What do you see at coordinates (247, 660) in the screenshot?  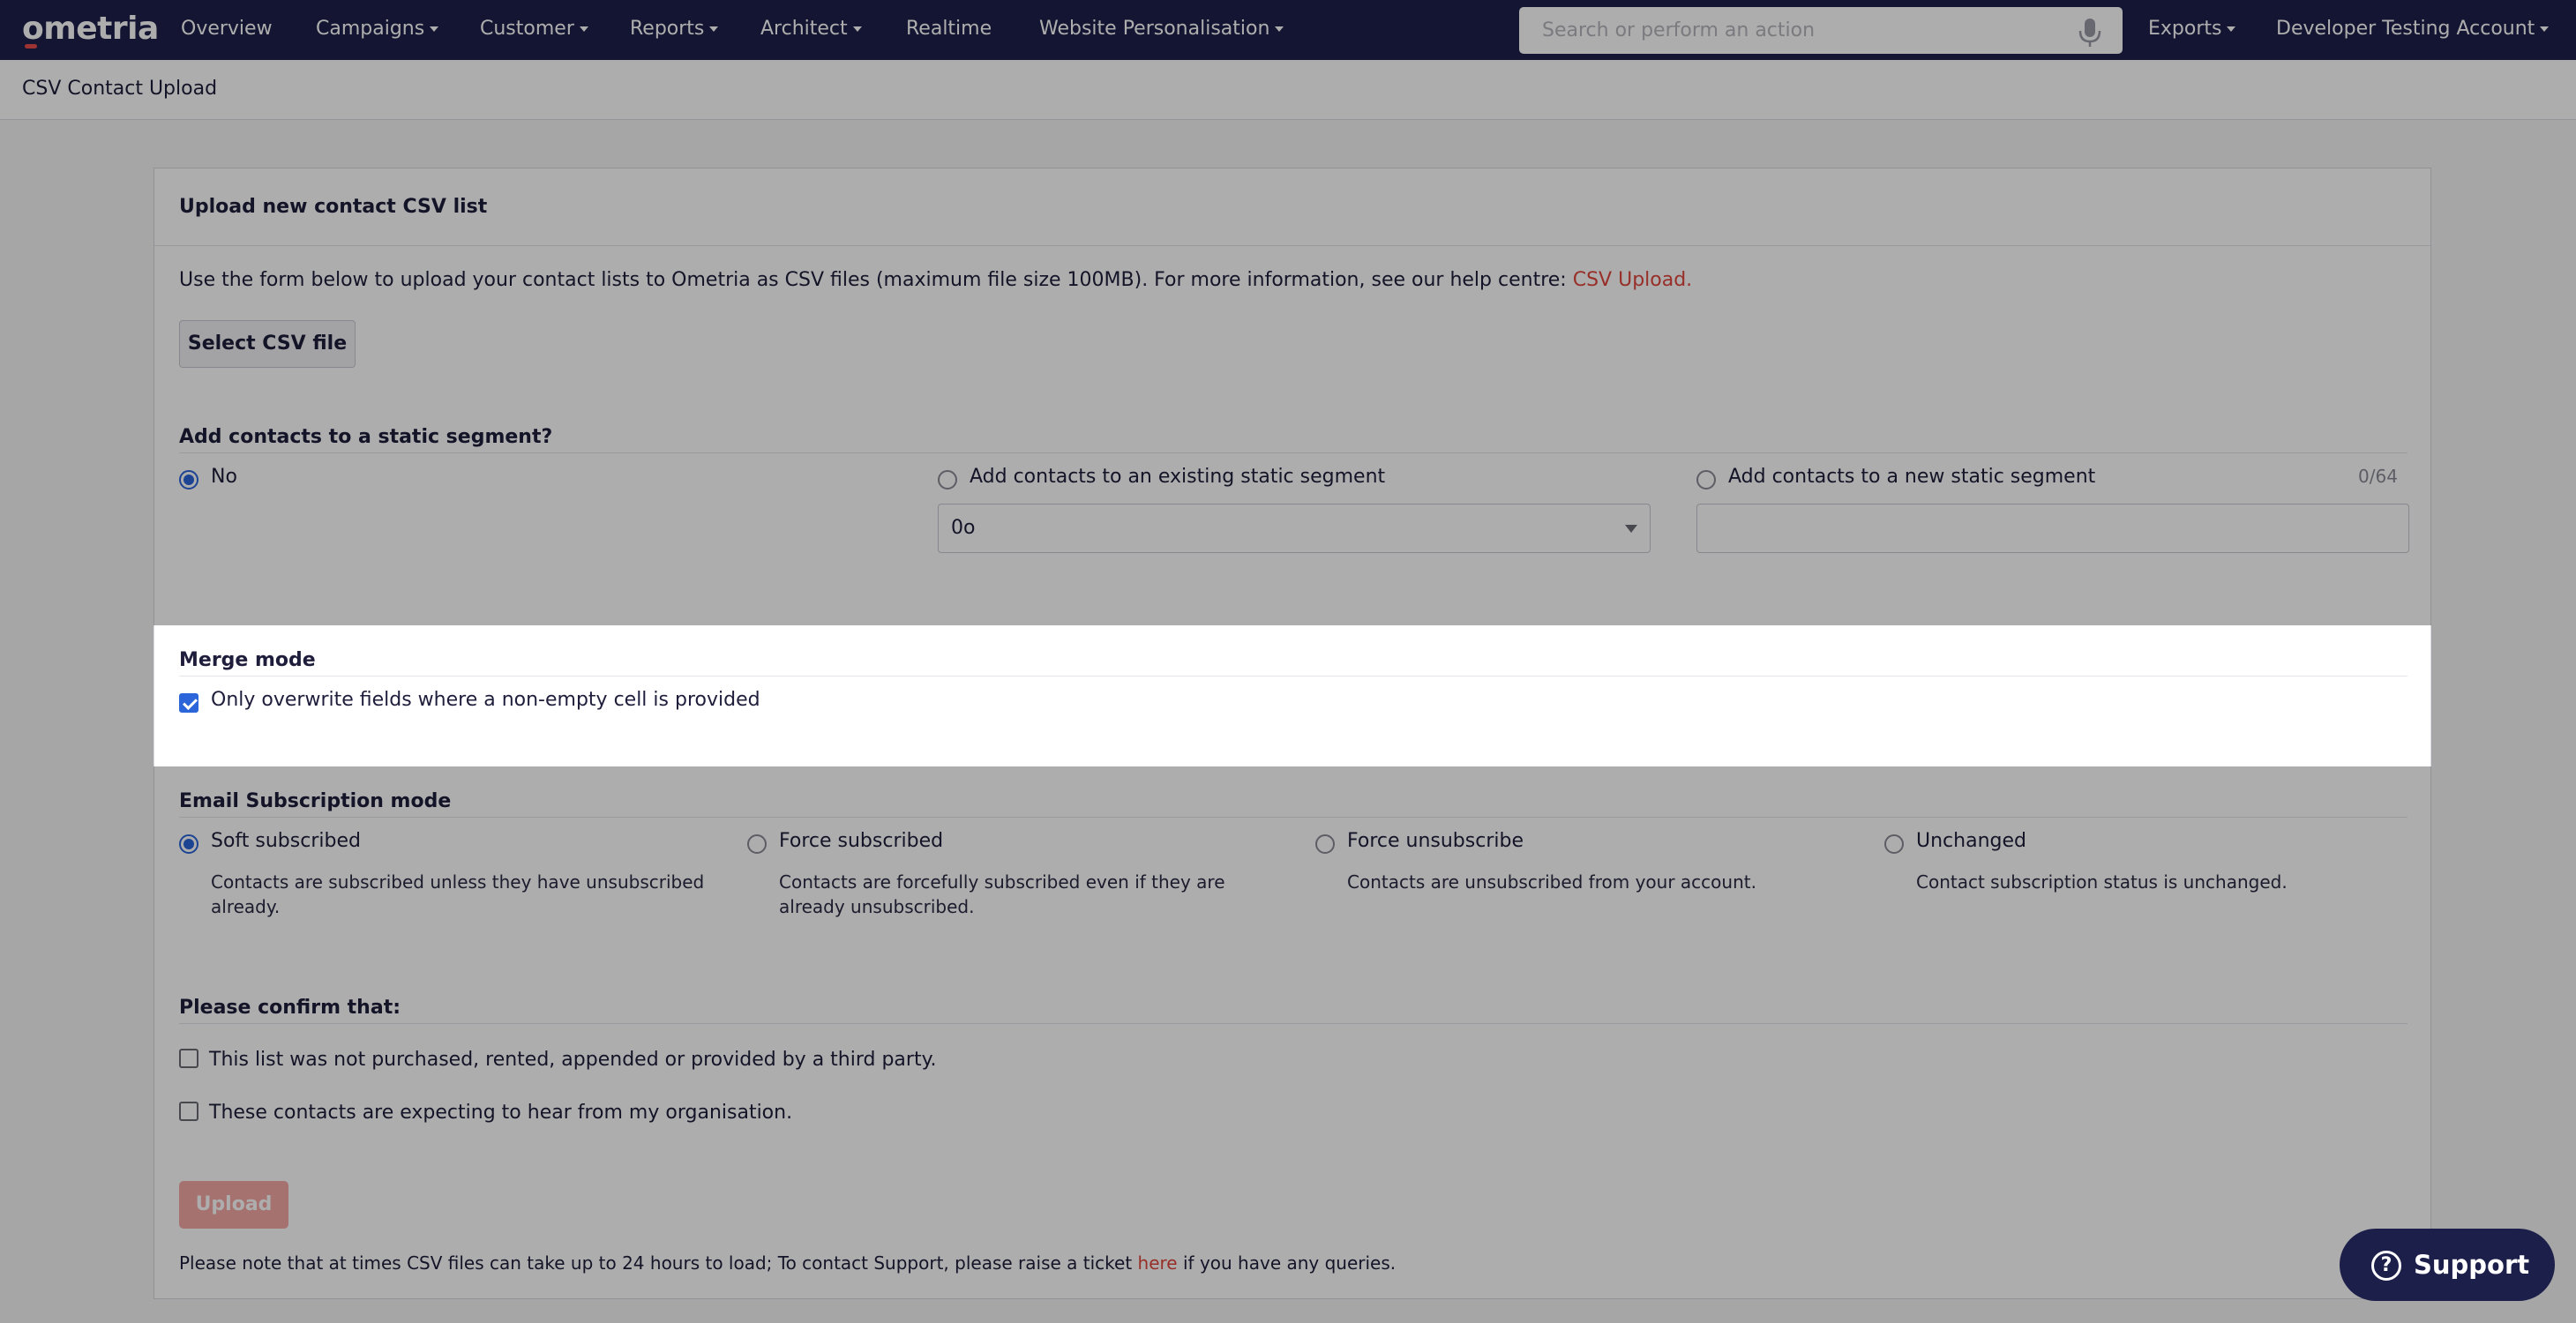 I see `merge-mode-title: Merge mode` at bounding box center [247, 660].